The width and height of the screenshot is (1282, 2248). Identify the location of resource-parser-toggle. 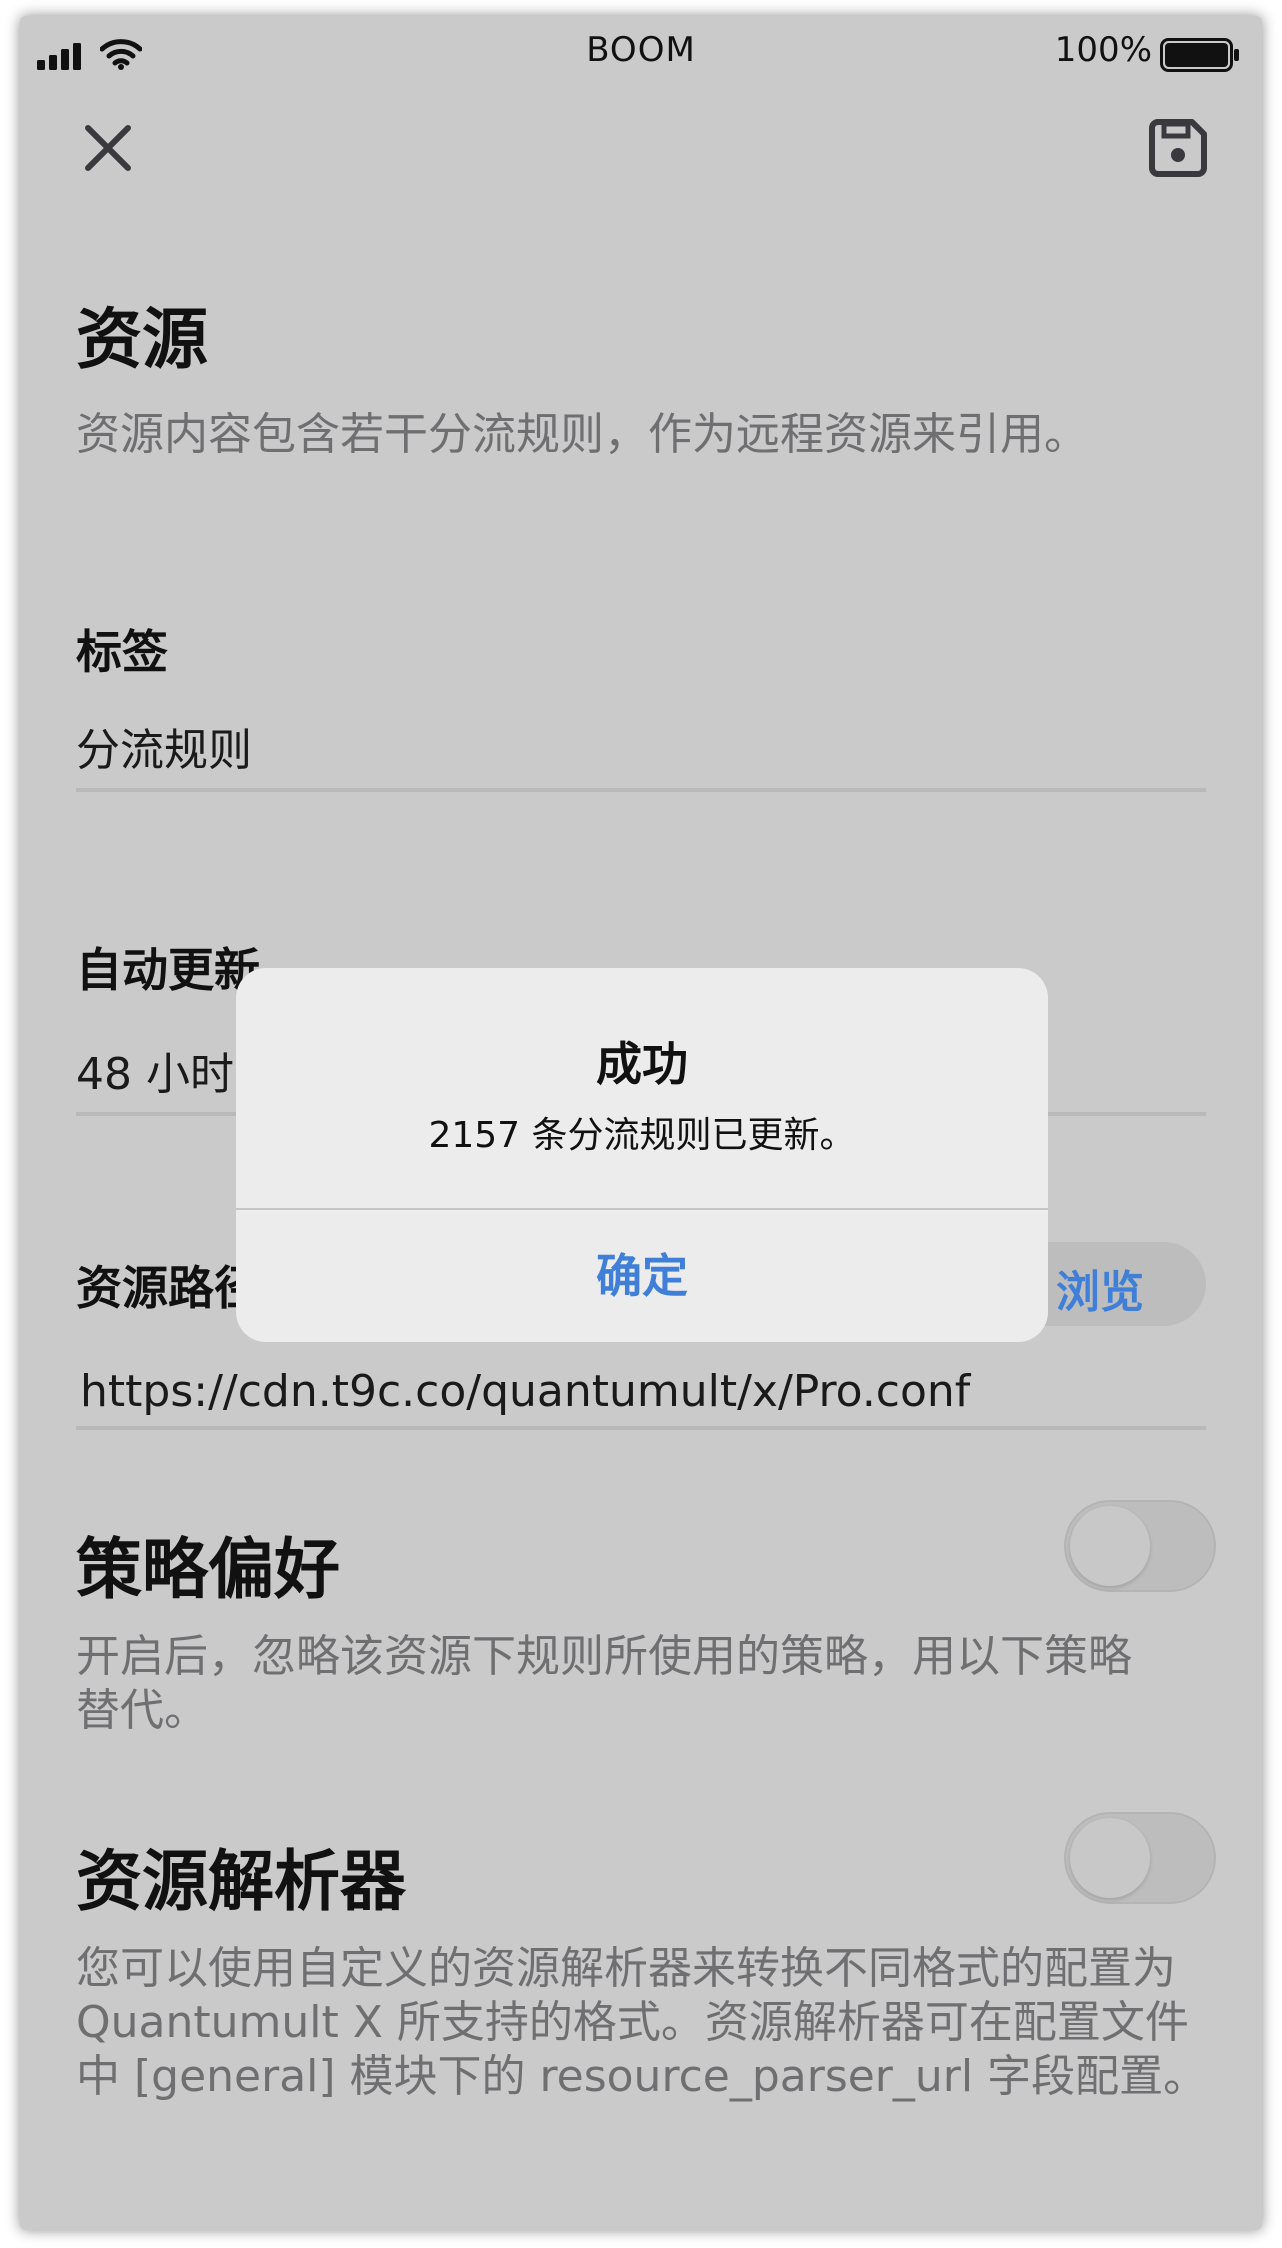
(1140, 1858).